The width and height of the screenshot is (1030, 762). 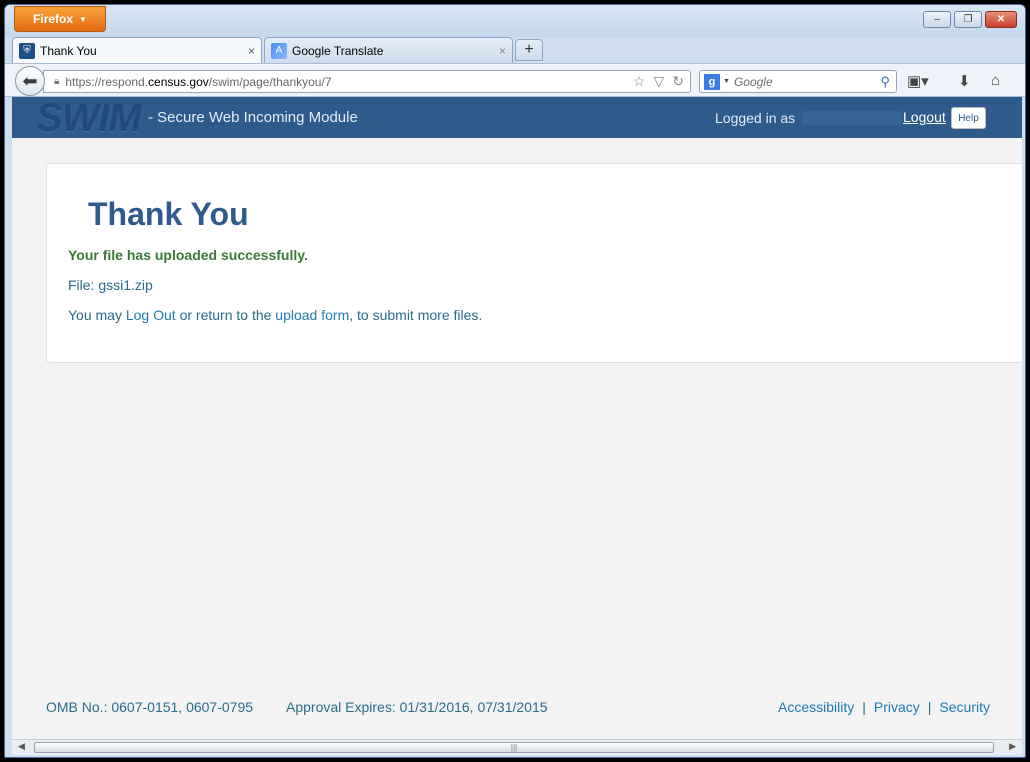 What do you see at coordinates (388, 50) in the screenshot?
I see `tab-google-translate: A Google Translate ×` at bounding box center [388, 50].